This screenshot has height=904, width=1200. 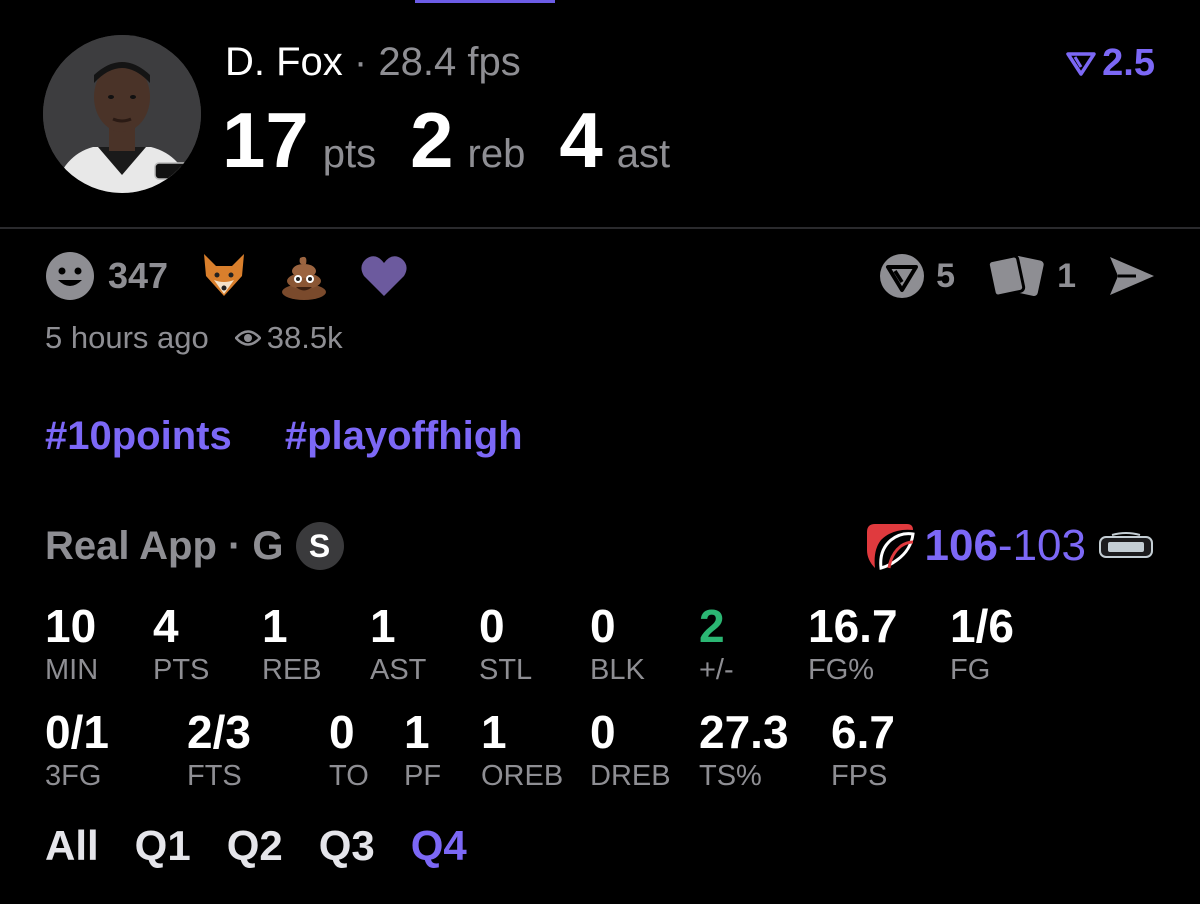 I want to click on real-badge-icon, so click(x=1081, y=63).